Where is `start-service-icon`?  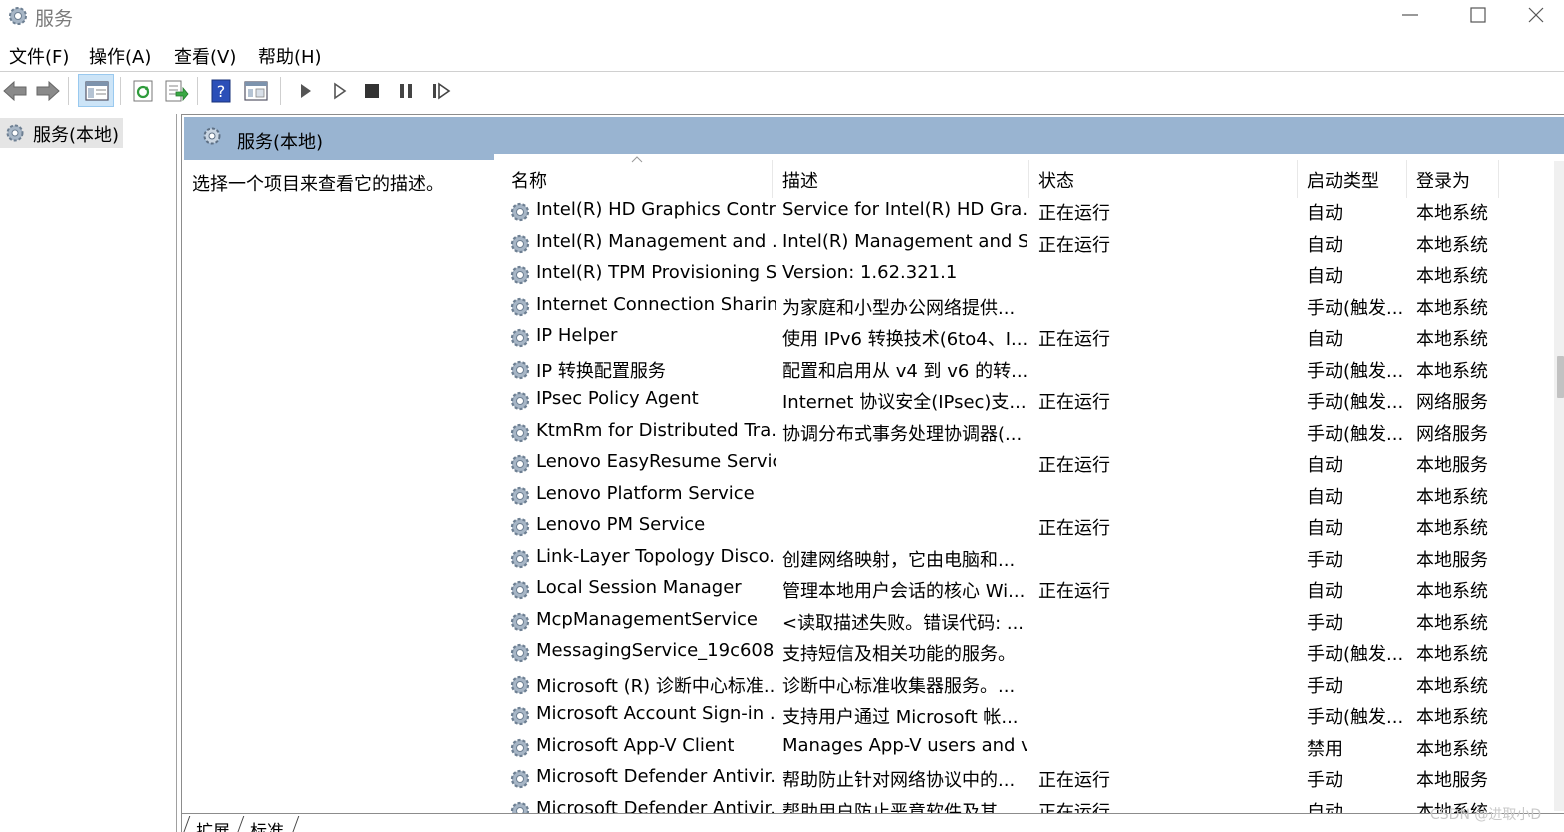 start-service-icon is located at coordinates (306, 91).